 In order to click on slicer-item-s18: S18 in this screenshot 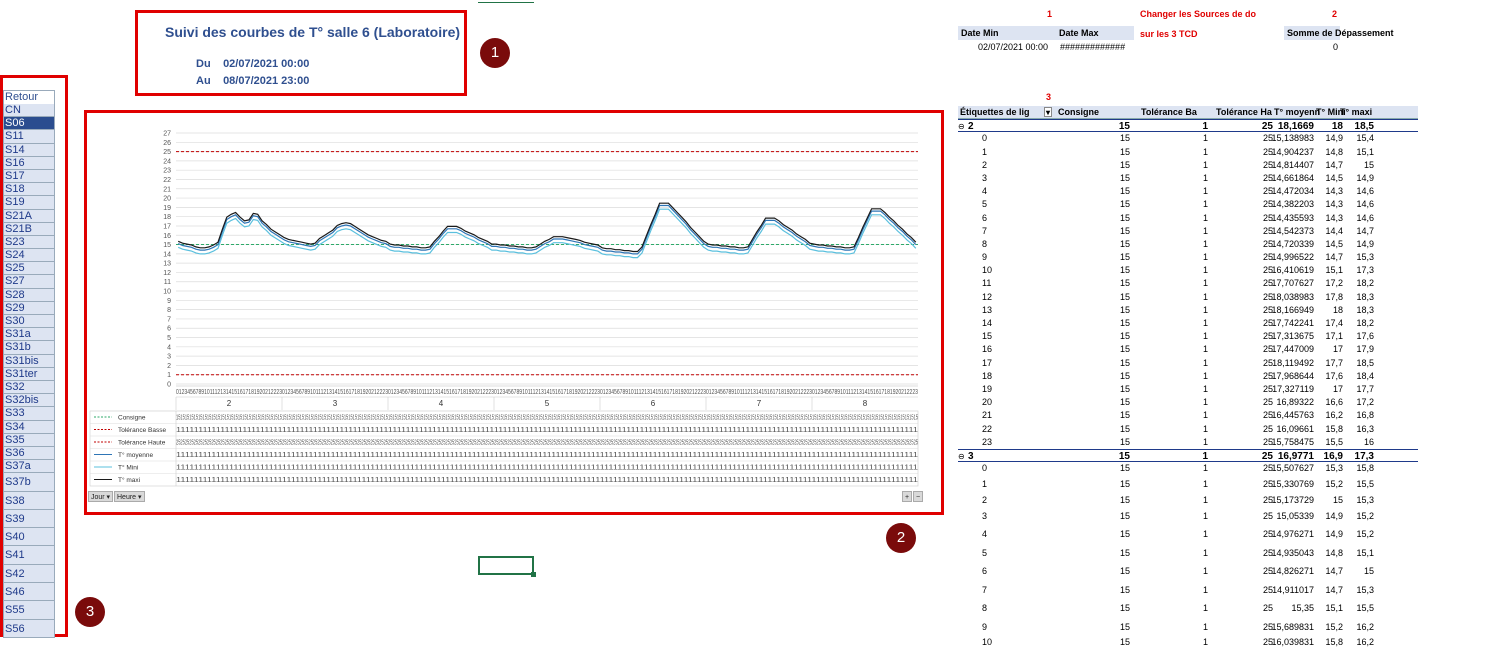, I will do `click(29, 190)`.